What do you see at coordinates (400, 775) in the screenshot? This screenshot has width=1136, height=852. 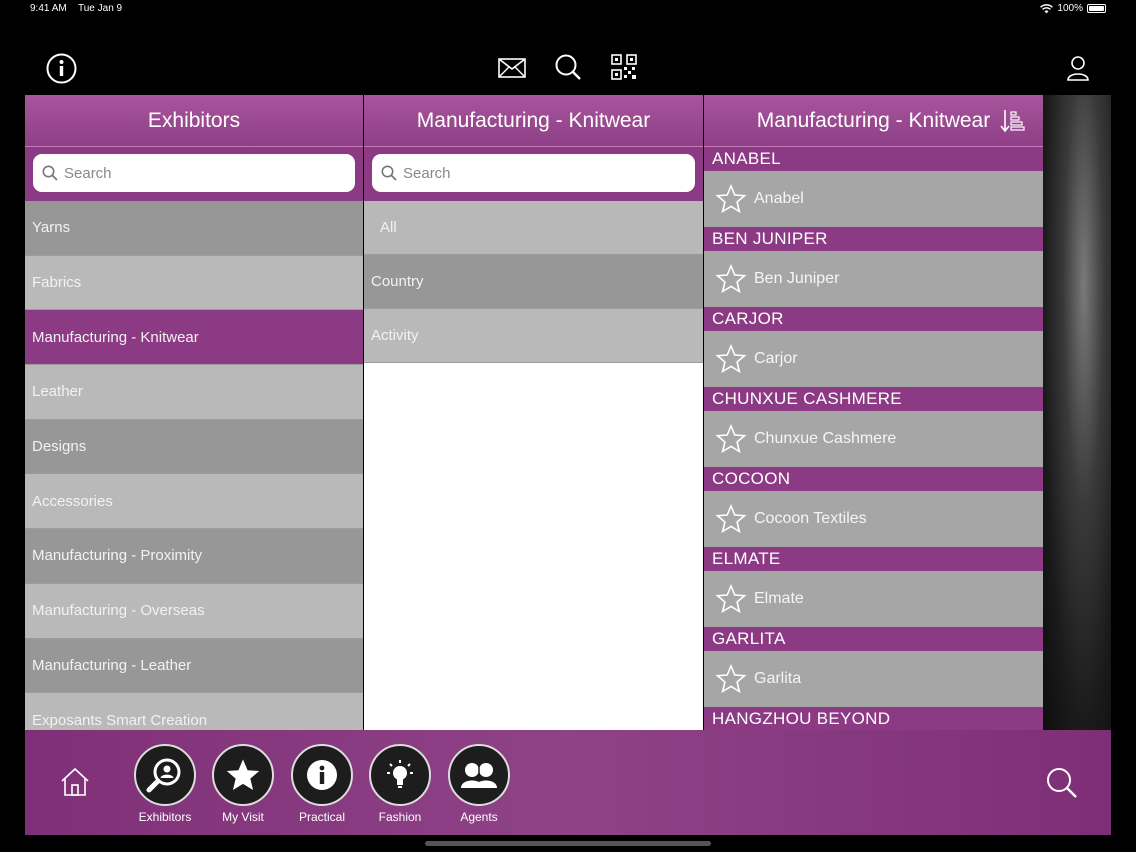 I see `lightbulb-icon` at bounding box center [400, 775].